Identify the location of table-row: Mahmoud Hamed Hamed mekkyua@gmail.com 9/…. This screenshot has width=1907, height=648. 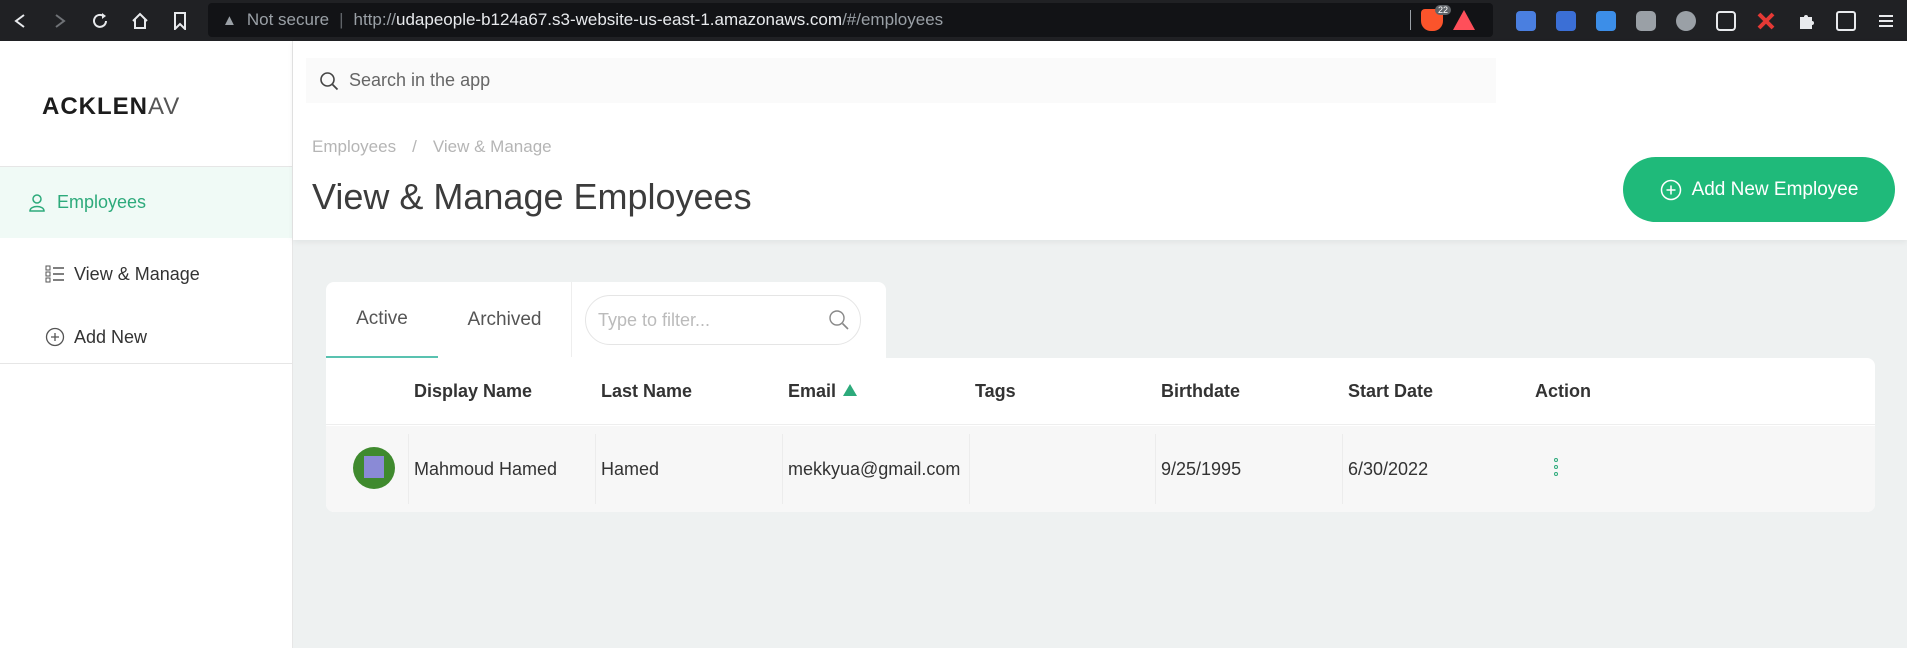
(1100, 469).